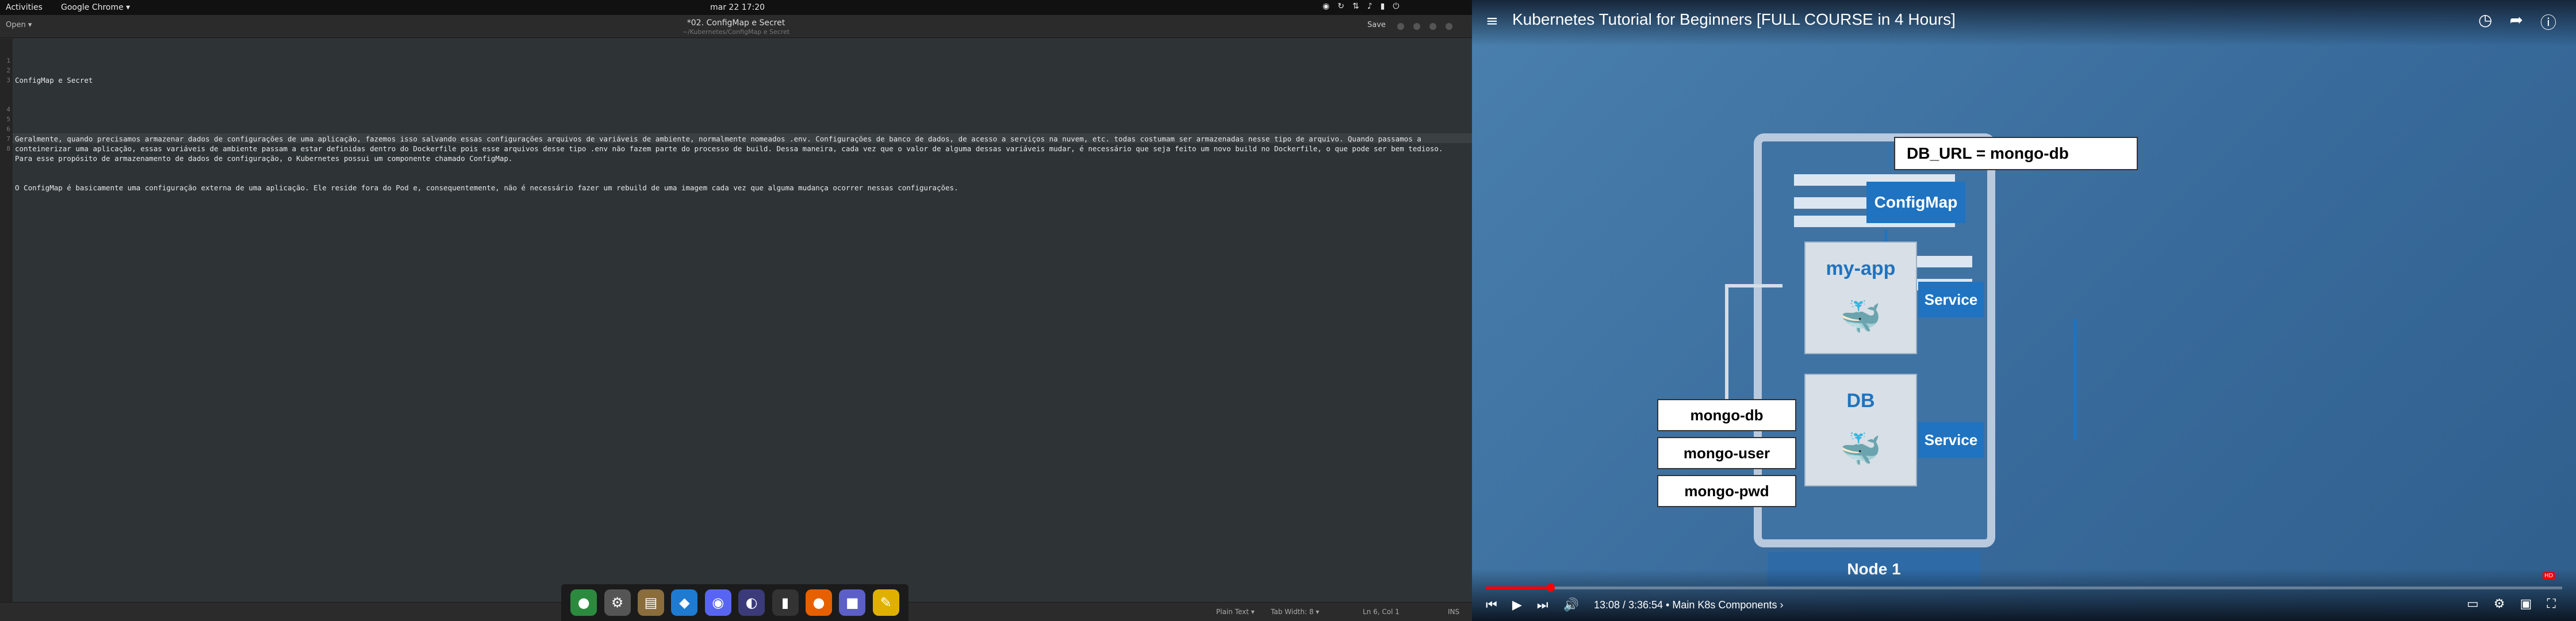 The width and height of the screenshot is (2576, 621). What do you see at coordinates (2551, 604) in the screenshot?
I see `fullscreen-icon: ⛶` at bounding box center [2551, 604].